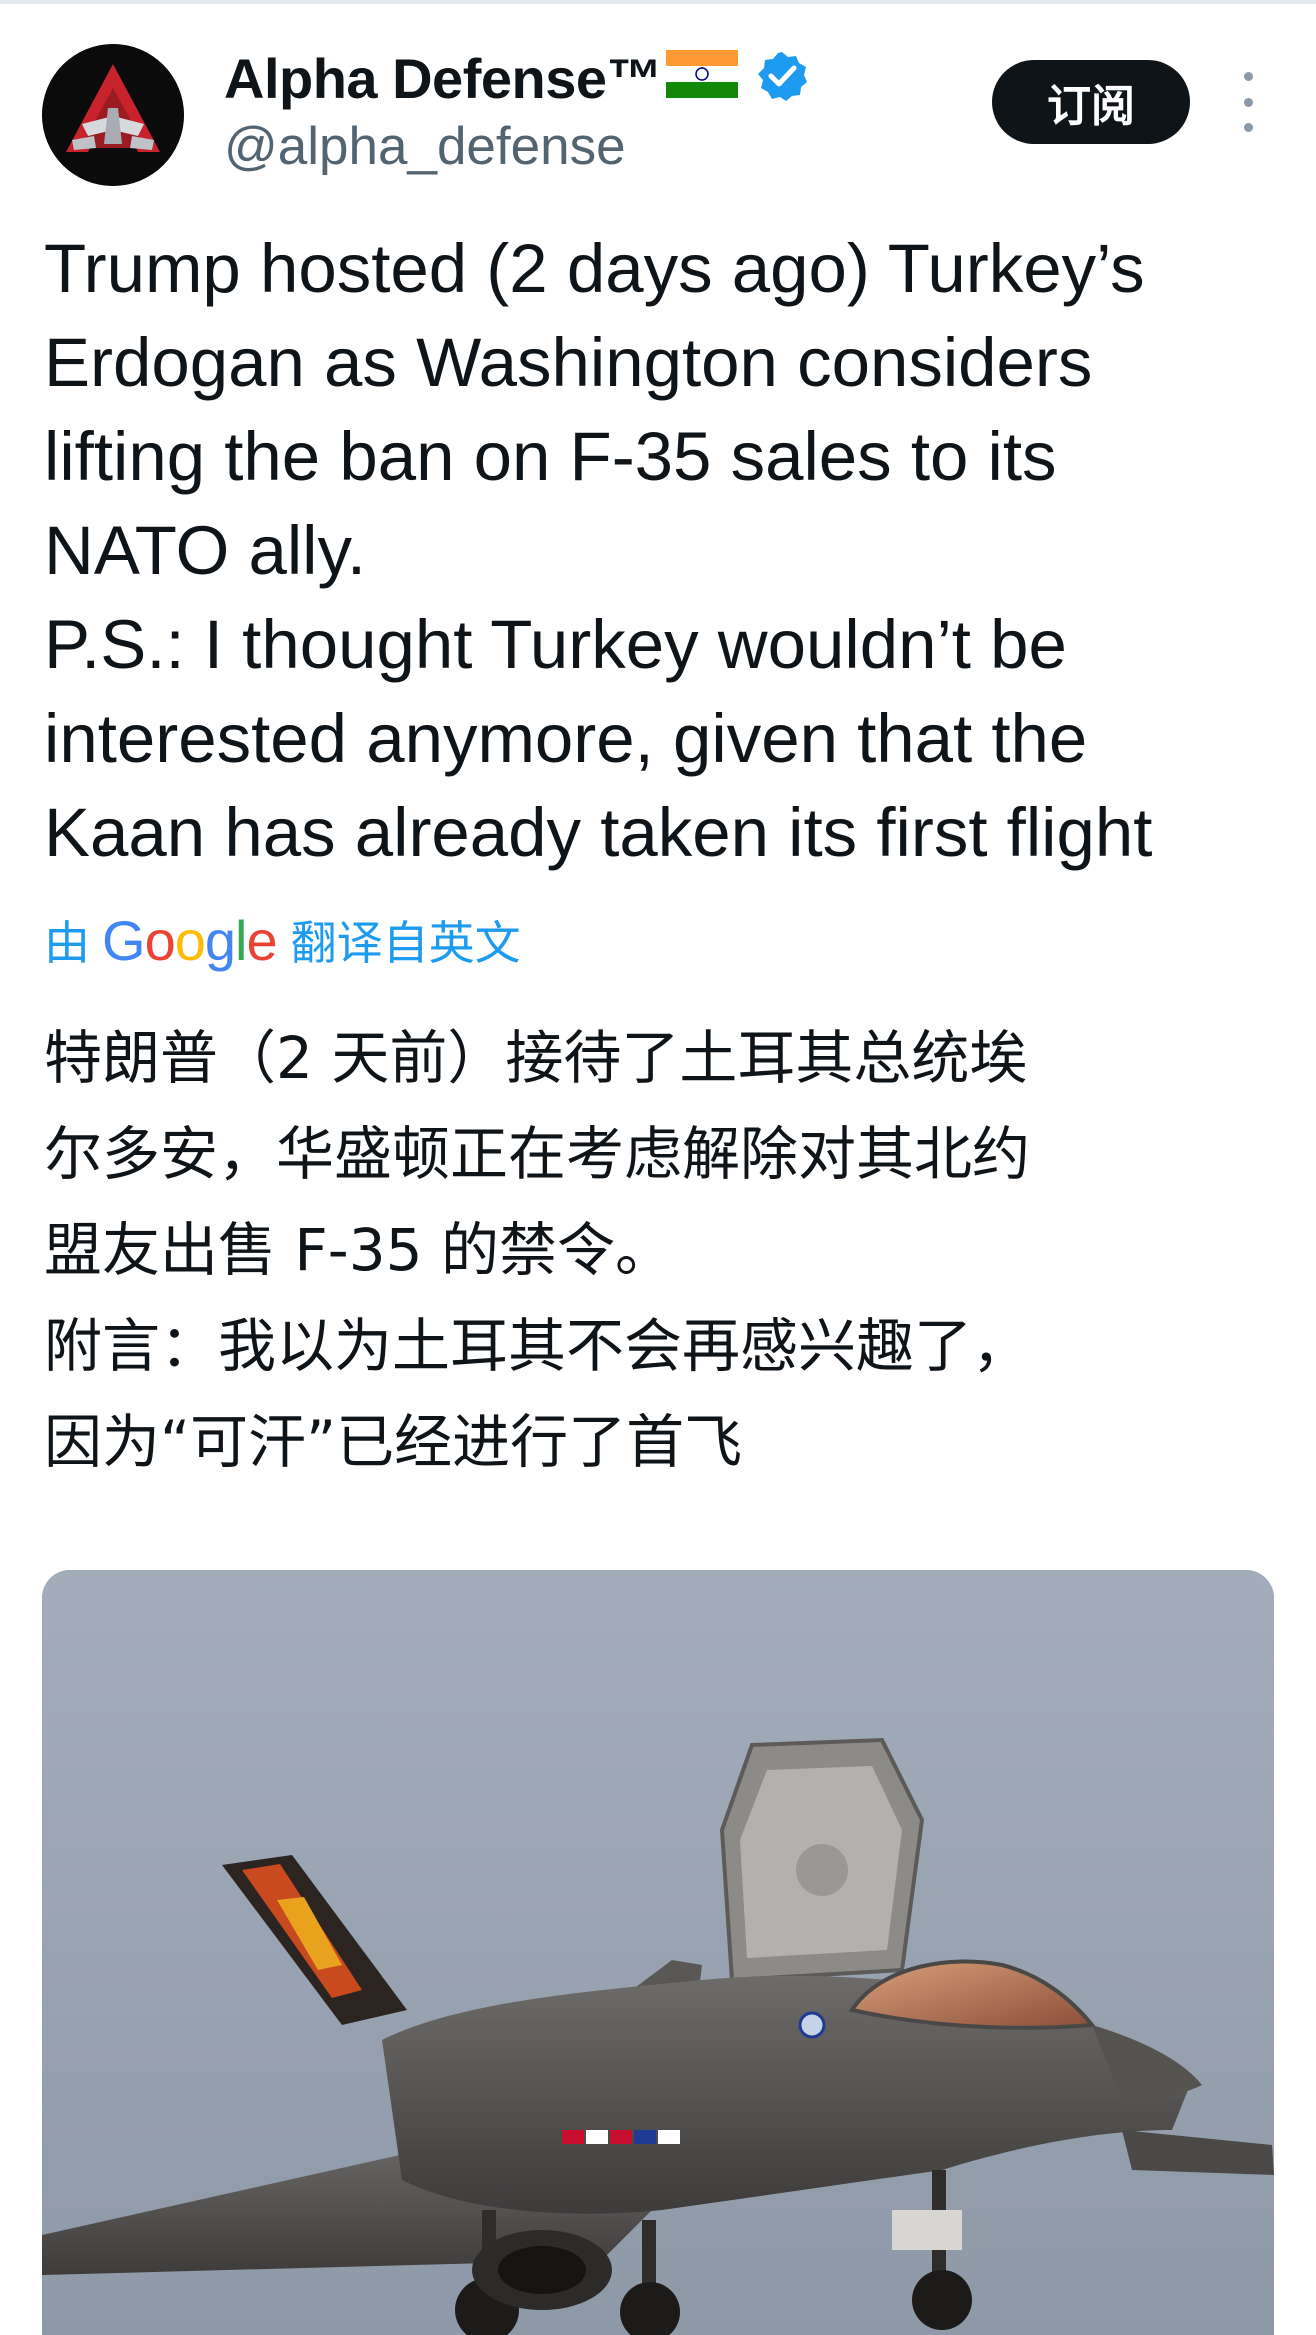 The width and height of the screenshot is (1316, 2335). Describe the element at coordinates (241, 940) in the screenshot. I see `google-letter: l` at that location.